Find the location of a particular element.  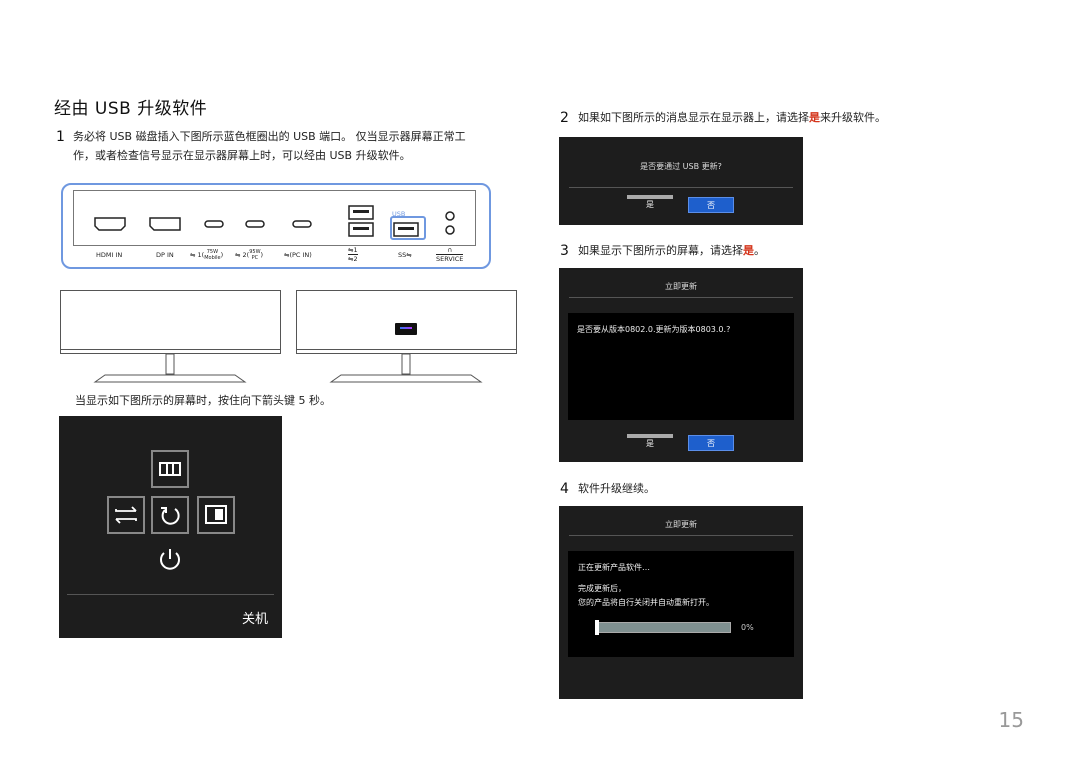

page-number: 15 is located at coordinates (1011, 720).